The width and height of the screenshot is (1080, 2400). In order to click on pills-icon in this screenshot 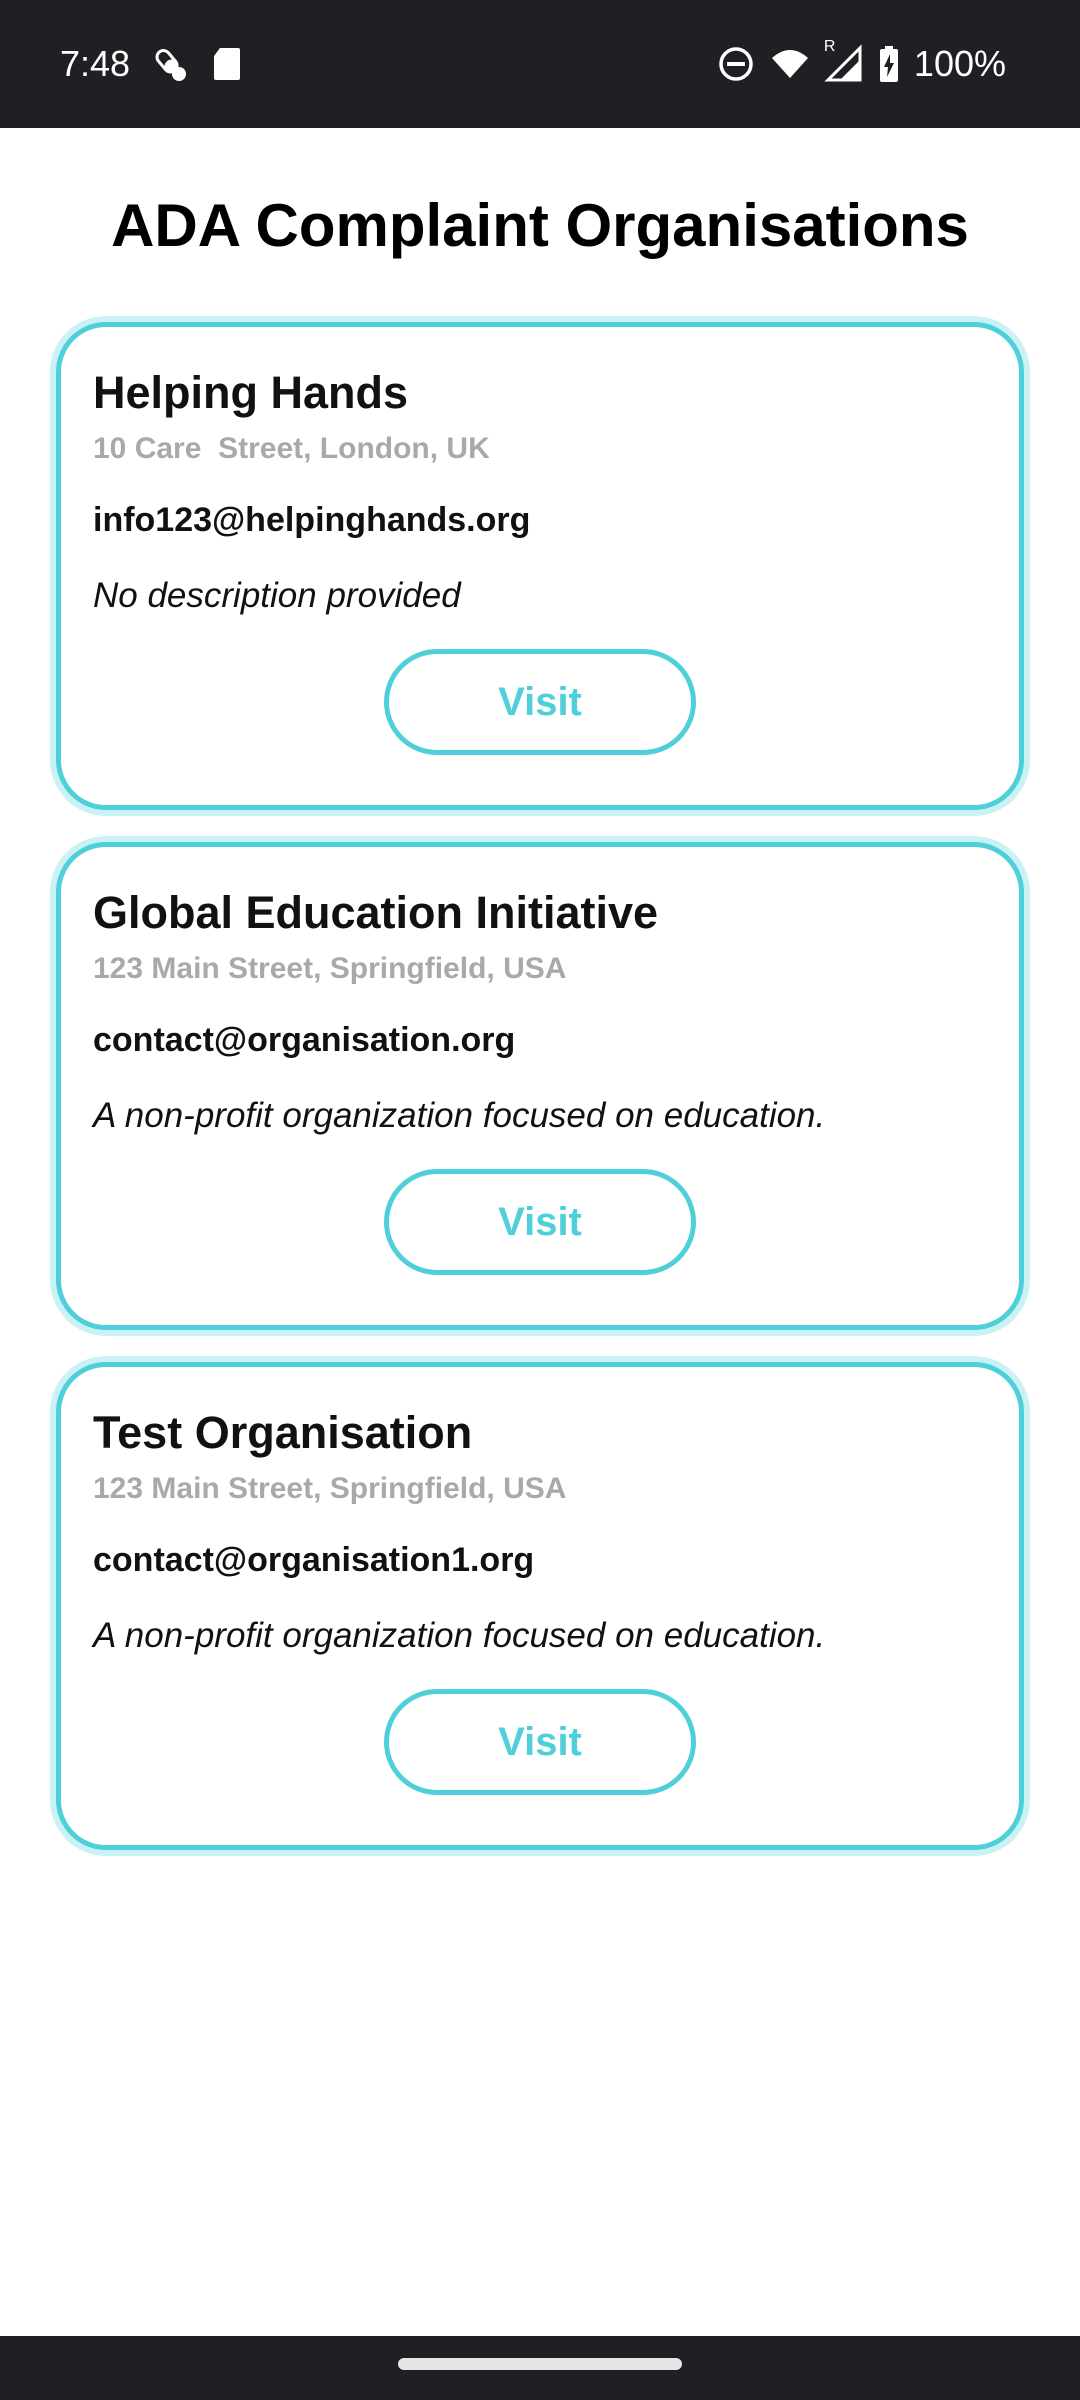, I will do `click(170, 64)`.